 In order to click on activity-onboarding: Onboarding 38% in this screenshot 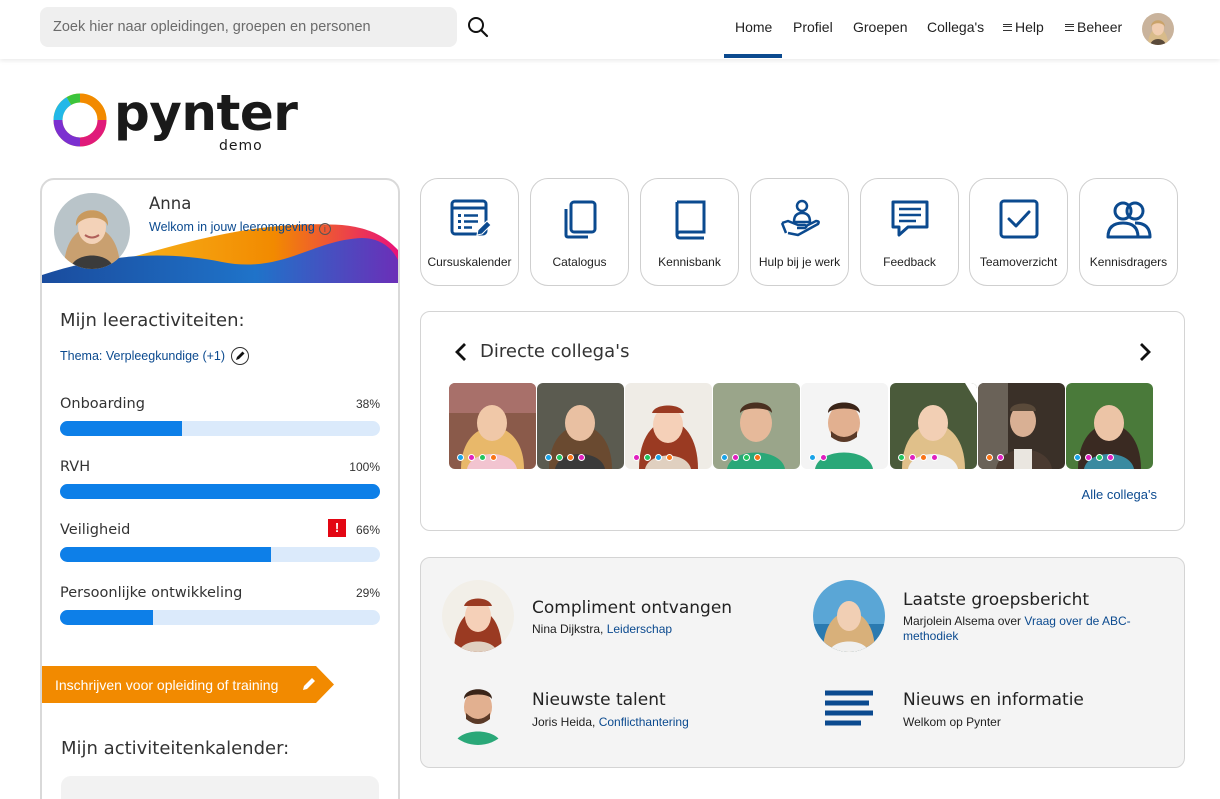, I will do `click(220, 426)`.